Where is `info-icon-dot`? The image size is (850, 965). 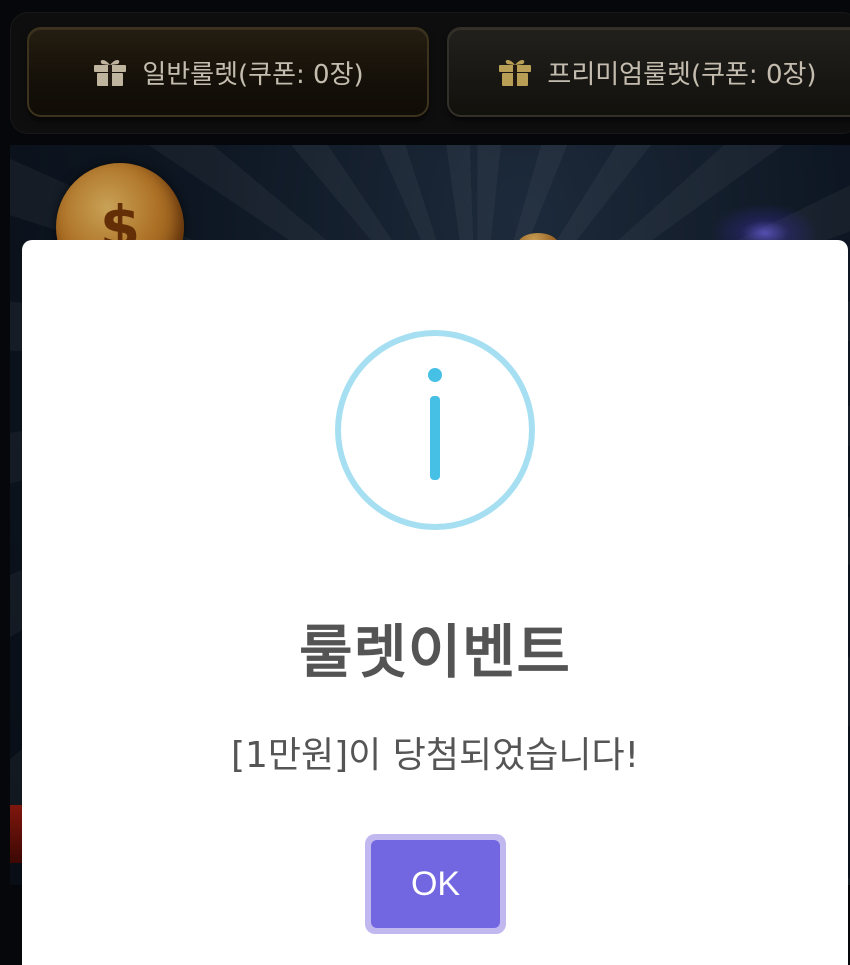
info-icon-dot is located at coordinates (435, 375).